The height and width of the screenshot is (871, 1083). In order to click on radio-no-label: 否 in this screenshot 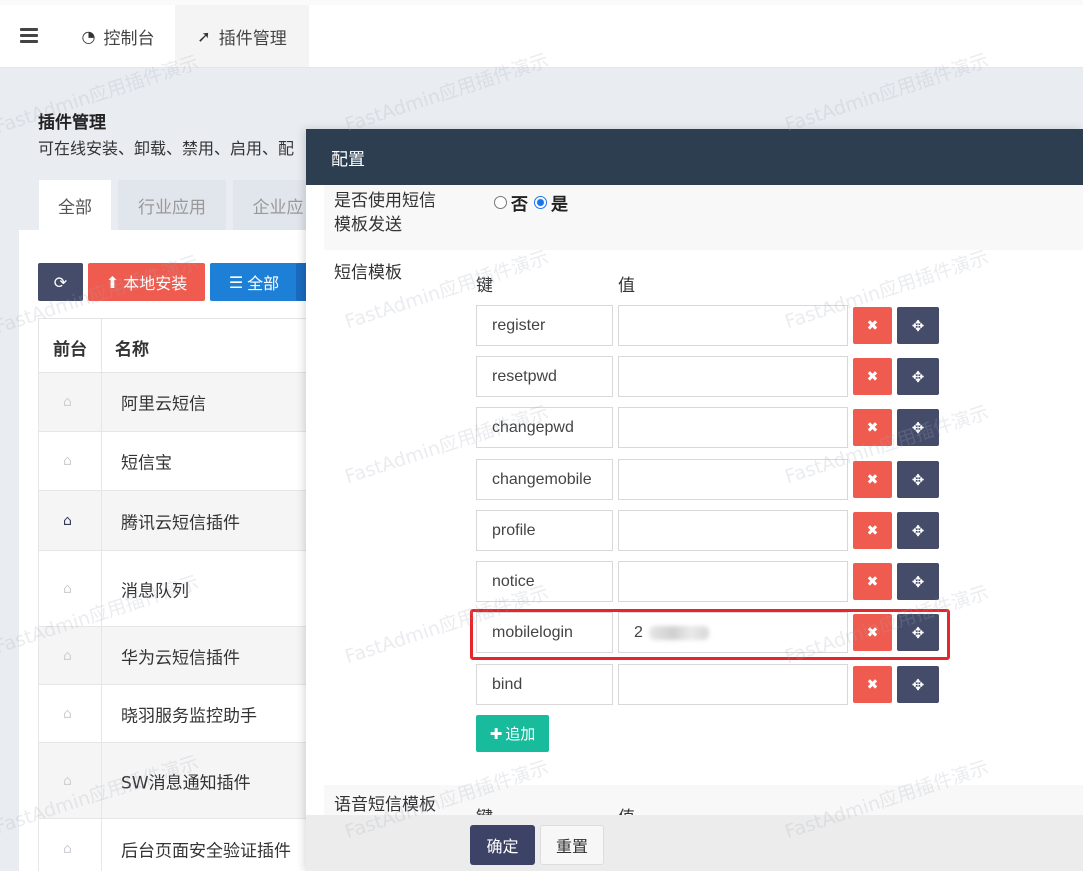, I will do `click(519, 205)`.